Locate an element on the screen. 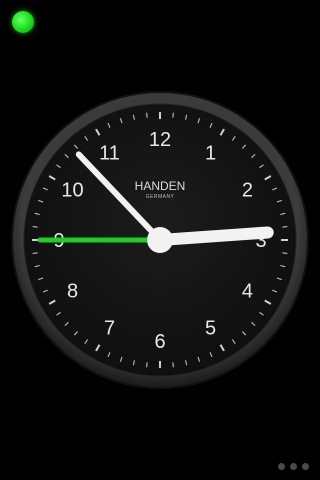 The image size is (320, 480). numeral-6: 6 is located at coordinates (159, 342).